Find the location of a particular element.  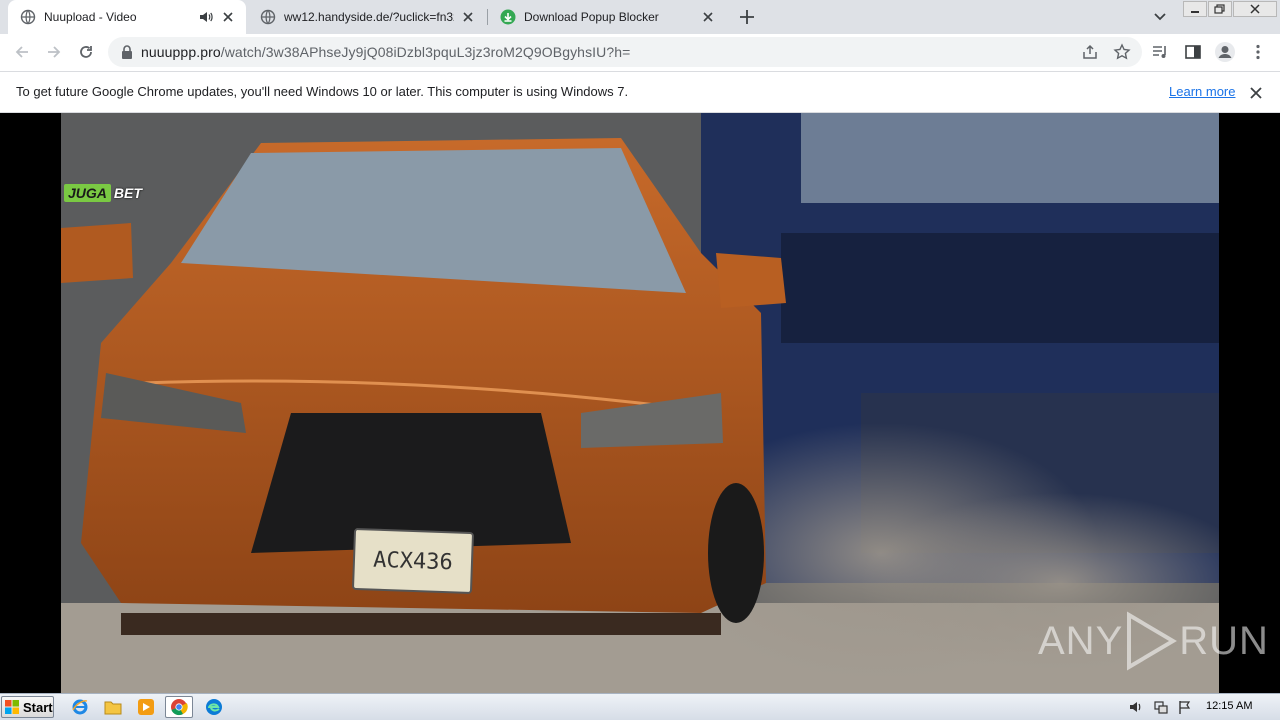

download-icon is located at coordinates (508, 17).